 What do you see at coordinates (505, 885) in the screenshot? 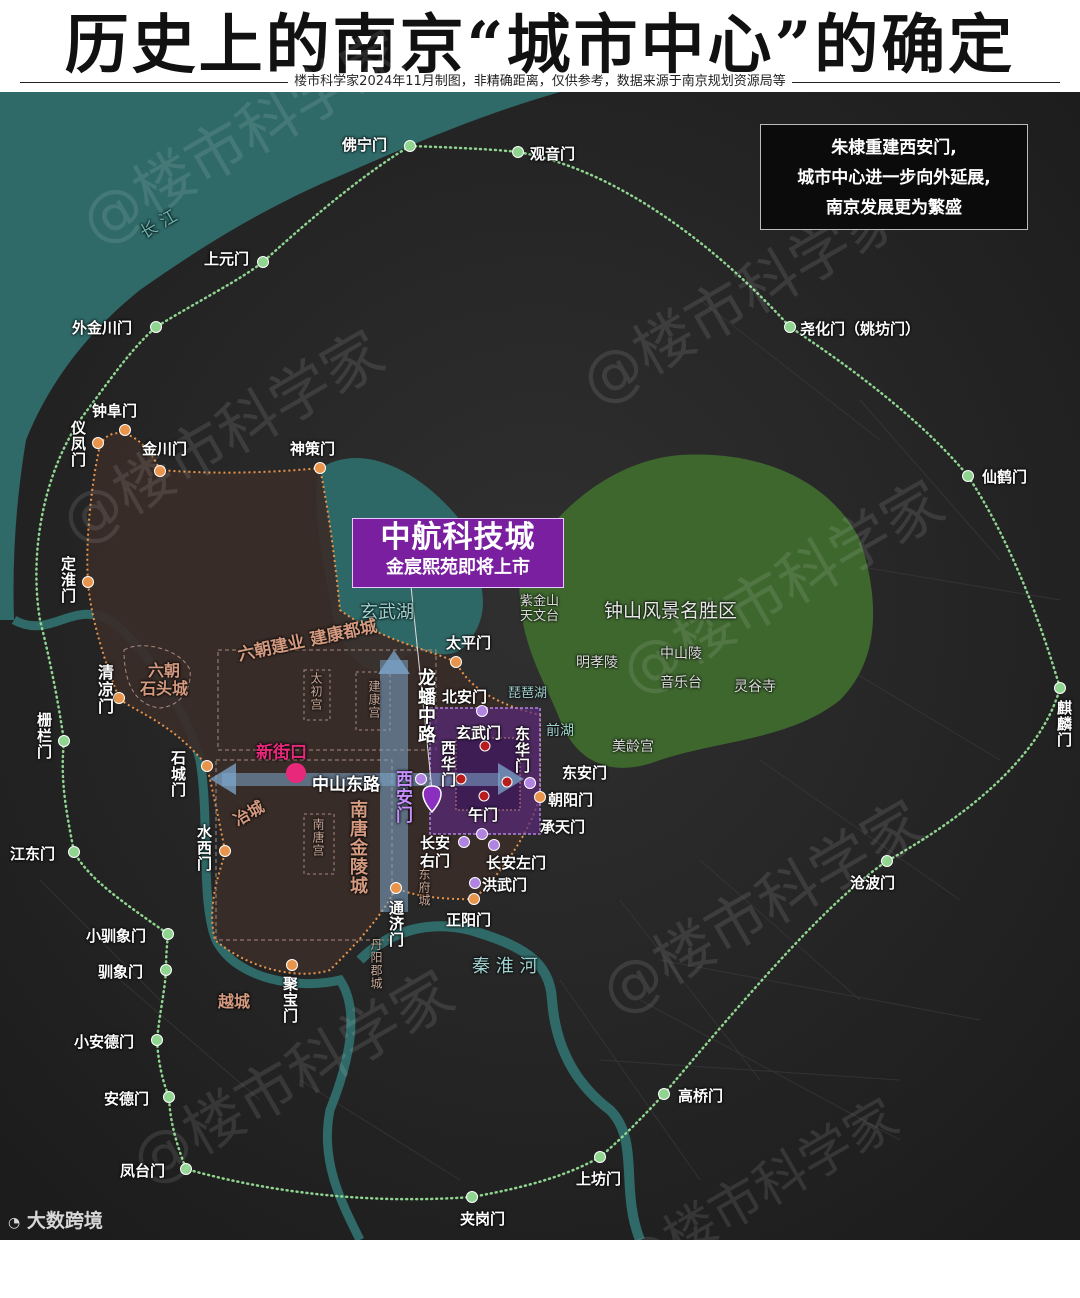
I see `gate-label: 洪武门` at bounding box center [505, 885].